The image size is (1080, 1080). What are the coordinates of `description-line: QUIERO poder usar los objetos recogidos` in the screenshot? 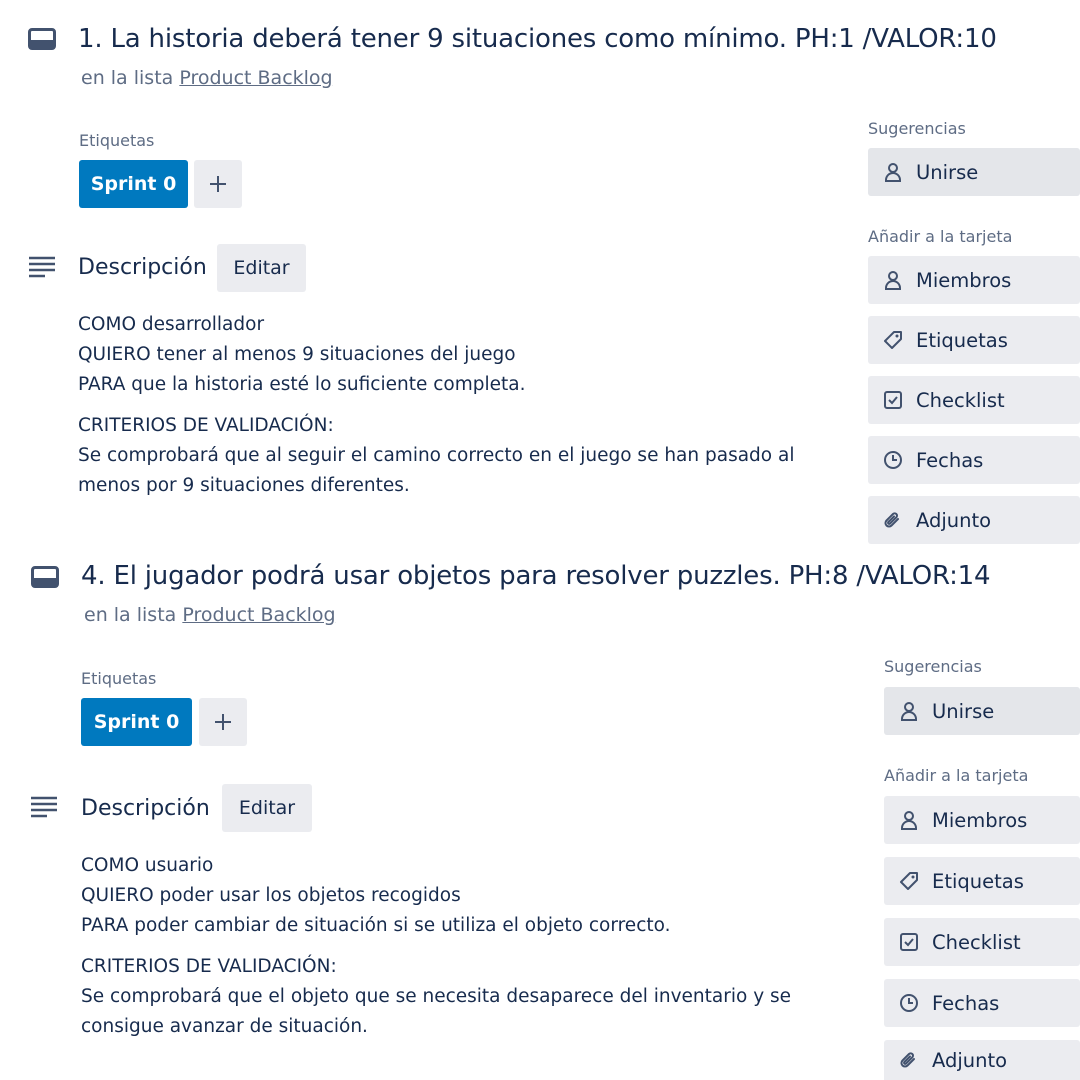 It's located at (271, 895).